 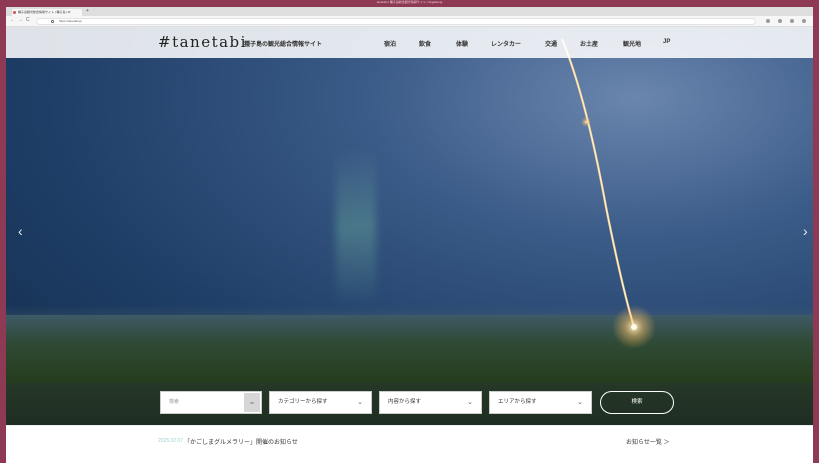 What do you see at coordinates (540, 402) in the screenshot?
I see `area-select: エリアから探す ⌄` at bounding box center [540, 402].